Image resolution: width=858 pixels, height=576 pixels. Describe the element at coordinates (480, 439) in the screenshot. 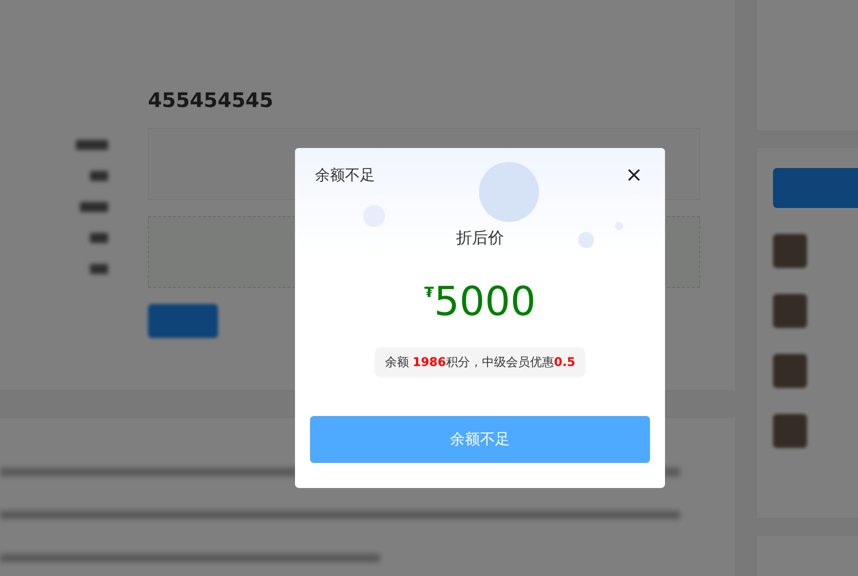

I see `insufficient-balance-button: 余额不足` at that location.